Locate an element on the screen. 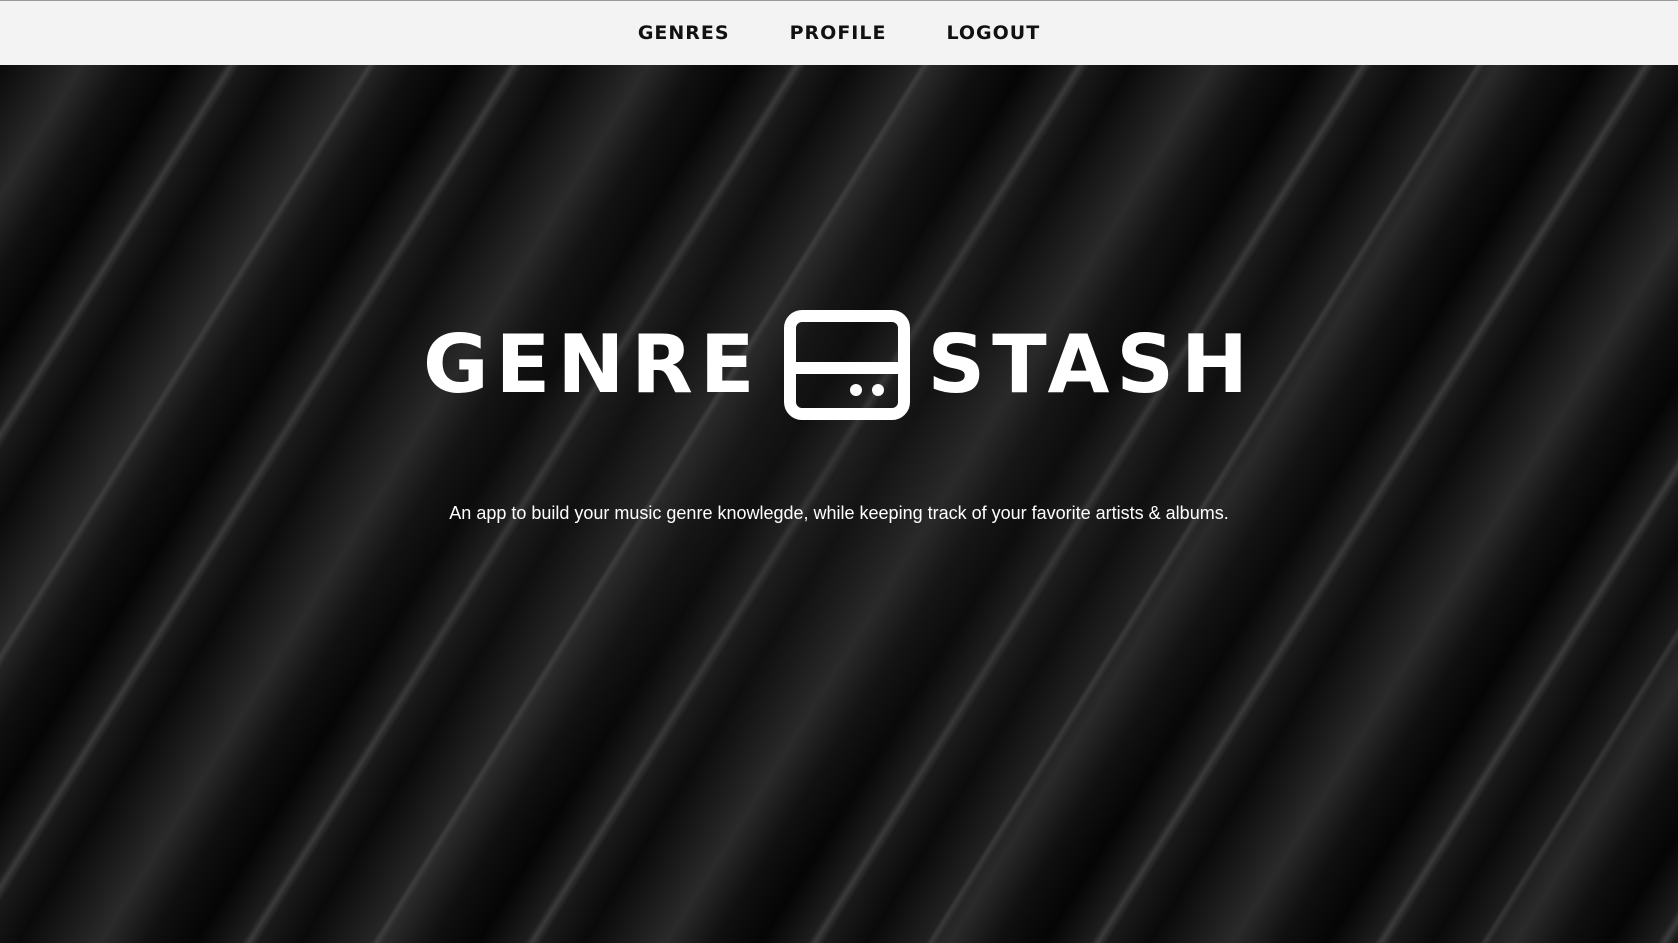 The image size is (1678, 943). nav-links: GENRES PROFILE LOGOUT is located at coordinates (839, 33).